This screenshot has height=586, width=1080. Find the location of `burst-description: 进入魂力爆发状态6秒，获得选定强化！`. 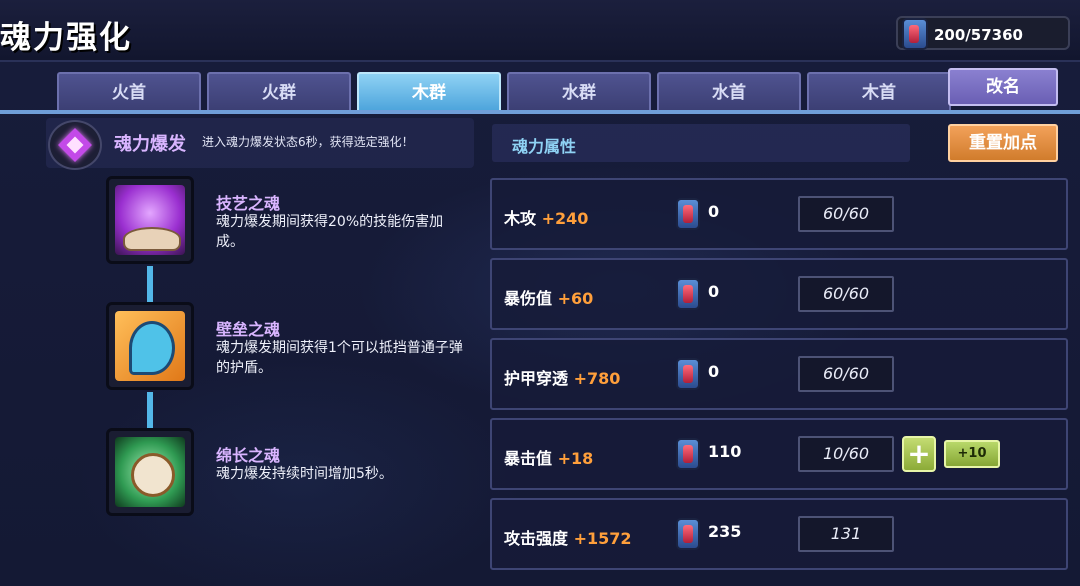

burst-description: 进入魂力爆发状态6秒，获得选定强化！ is located at coordinates (308, 142).